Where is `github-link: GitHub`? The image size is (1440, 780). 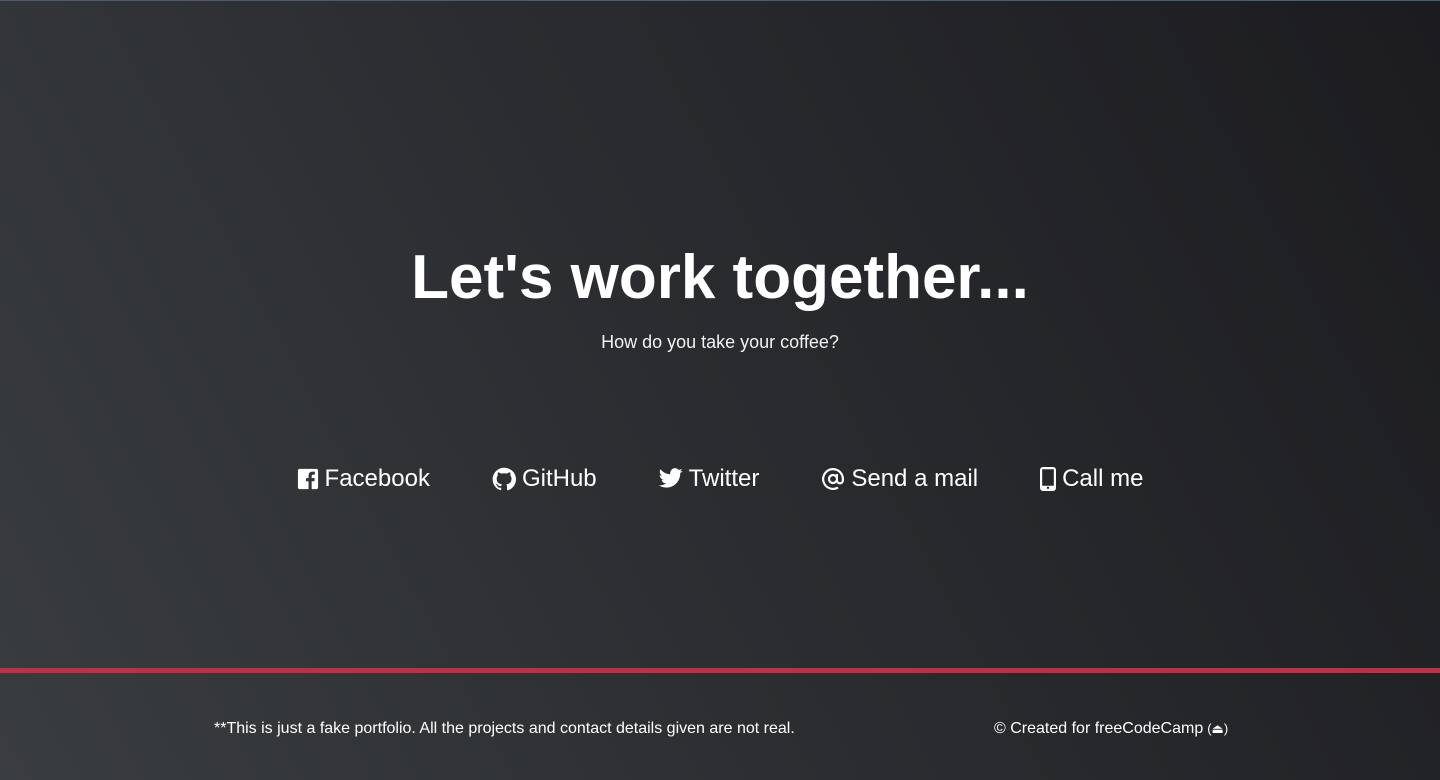
github-link: GitHub is located at coordinates (544, 479).